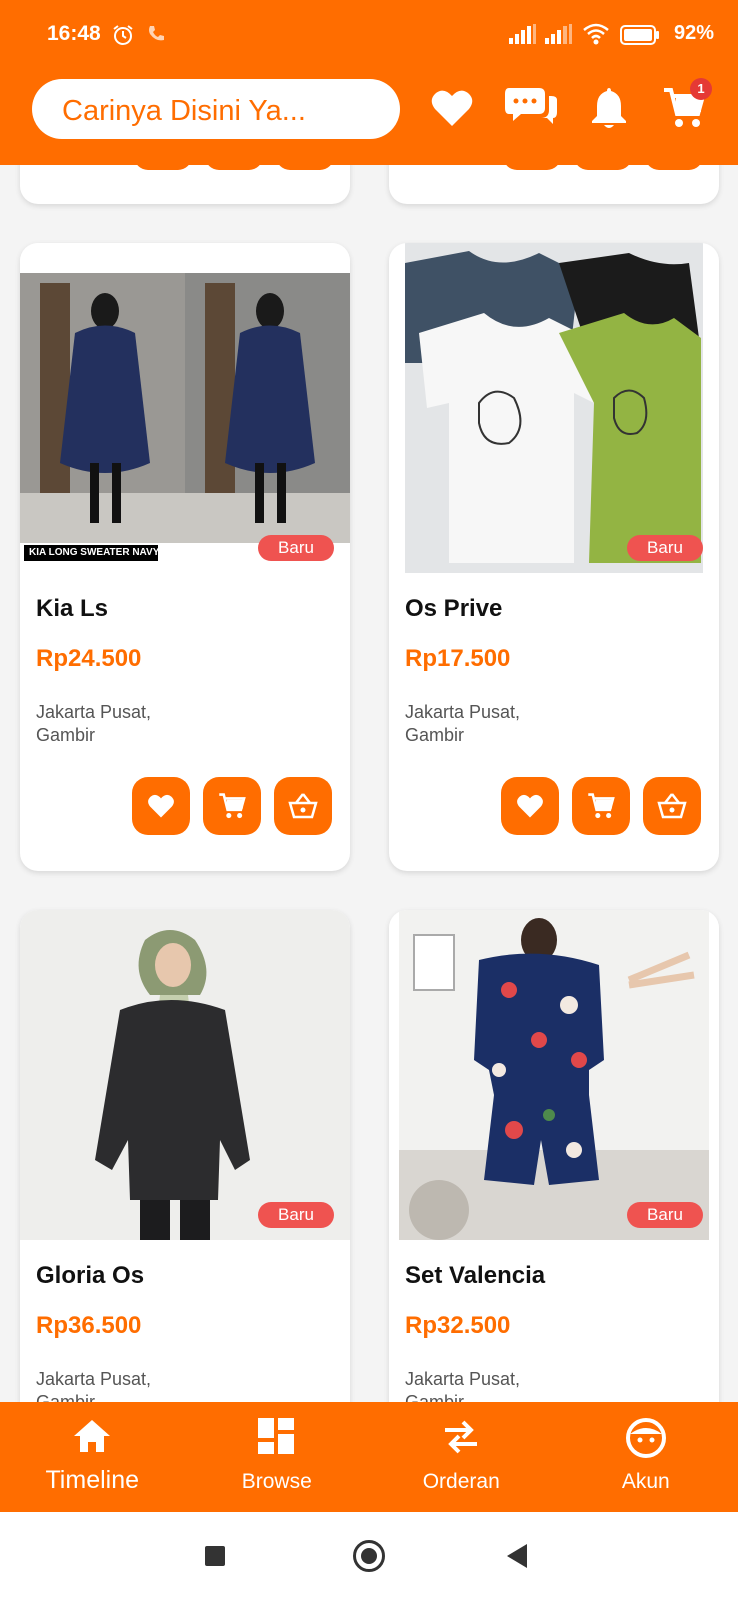 This screenshot has width=738, height=1600. Describe the element at coordinates (74, 33) in the screenshot. I see `status-time: 16:48` at that location.